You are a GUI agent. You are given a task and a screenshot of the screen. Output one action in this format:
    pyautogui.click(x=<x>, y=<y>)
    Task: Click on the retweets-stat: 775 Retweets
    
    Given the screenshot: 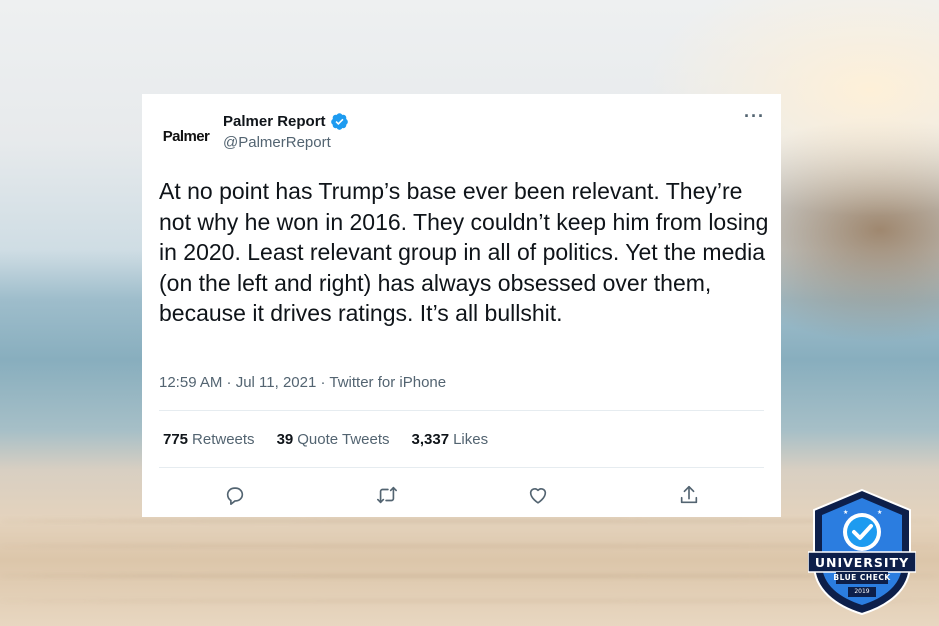 What is the action you would take?
    pyautogui.click(x=209, y=439)
    